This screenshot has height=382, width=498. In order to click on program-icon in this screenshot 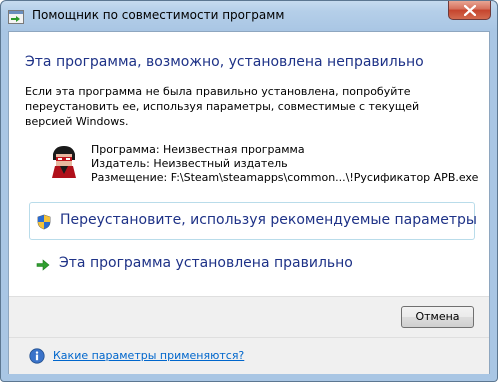, I will do `click(64, 161)`.